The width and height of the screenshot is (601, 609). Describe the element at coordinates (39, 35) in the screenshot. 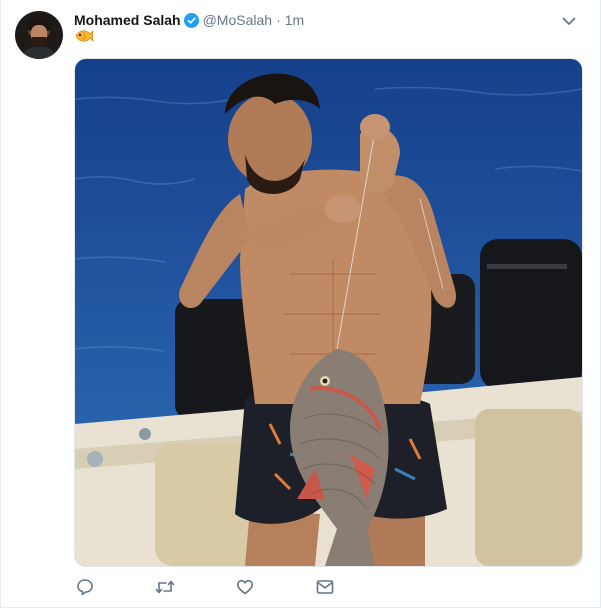

I see `avatar` at that location.